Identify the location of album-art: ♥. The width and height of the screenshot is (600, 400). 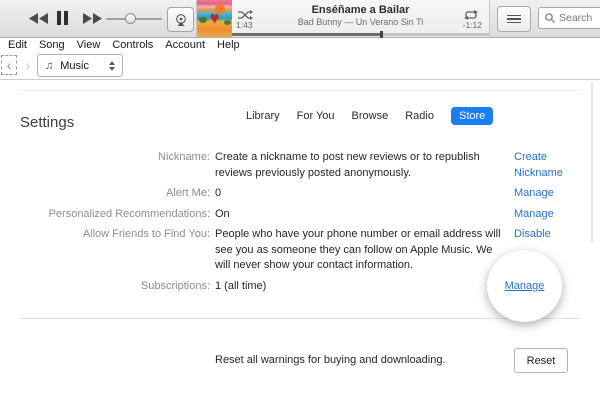
(214, 18).